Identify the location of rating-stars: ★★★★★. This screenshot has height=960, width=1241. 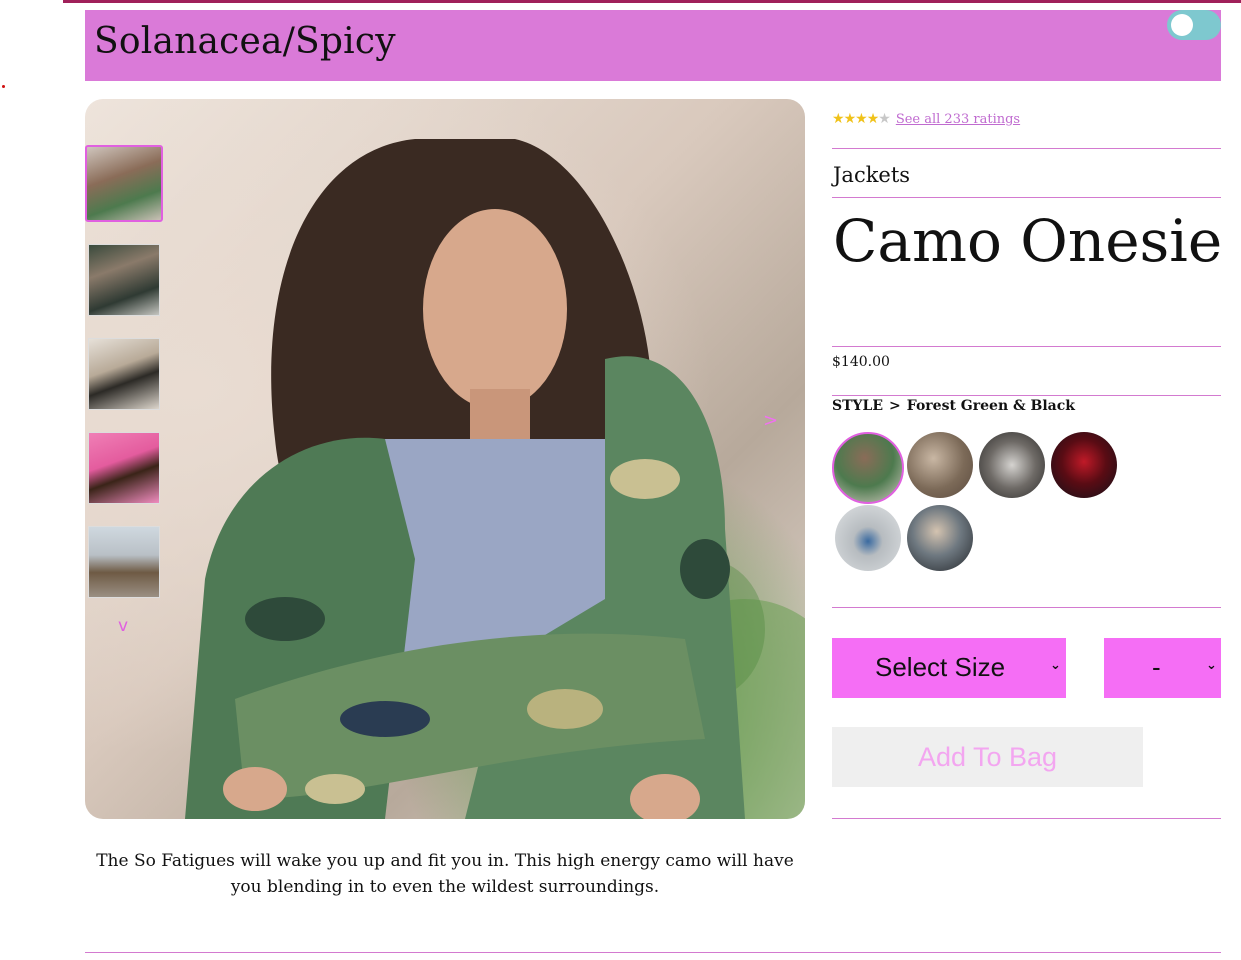
(861, 119).